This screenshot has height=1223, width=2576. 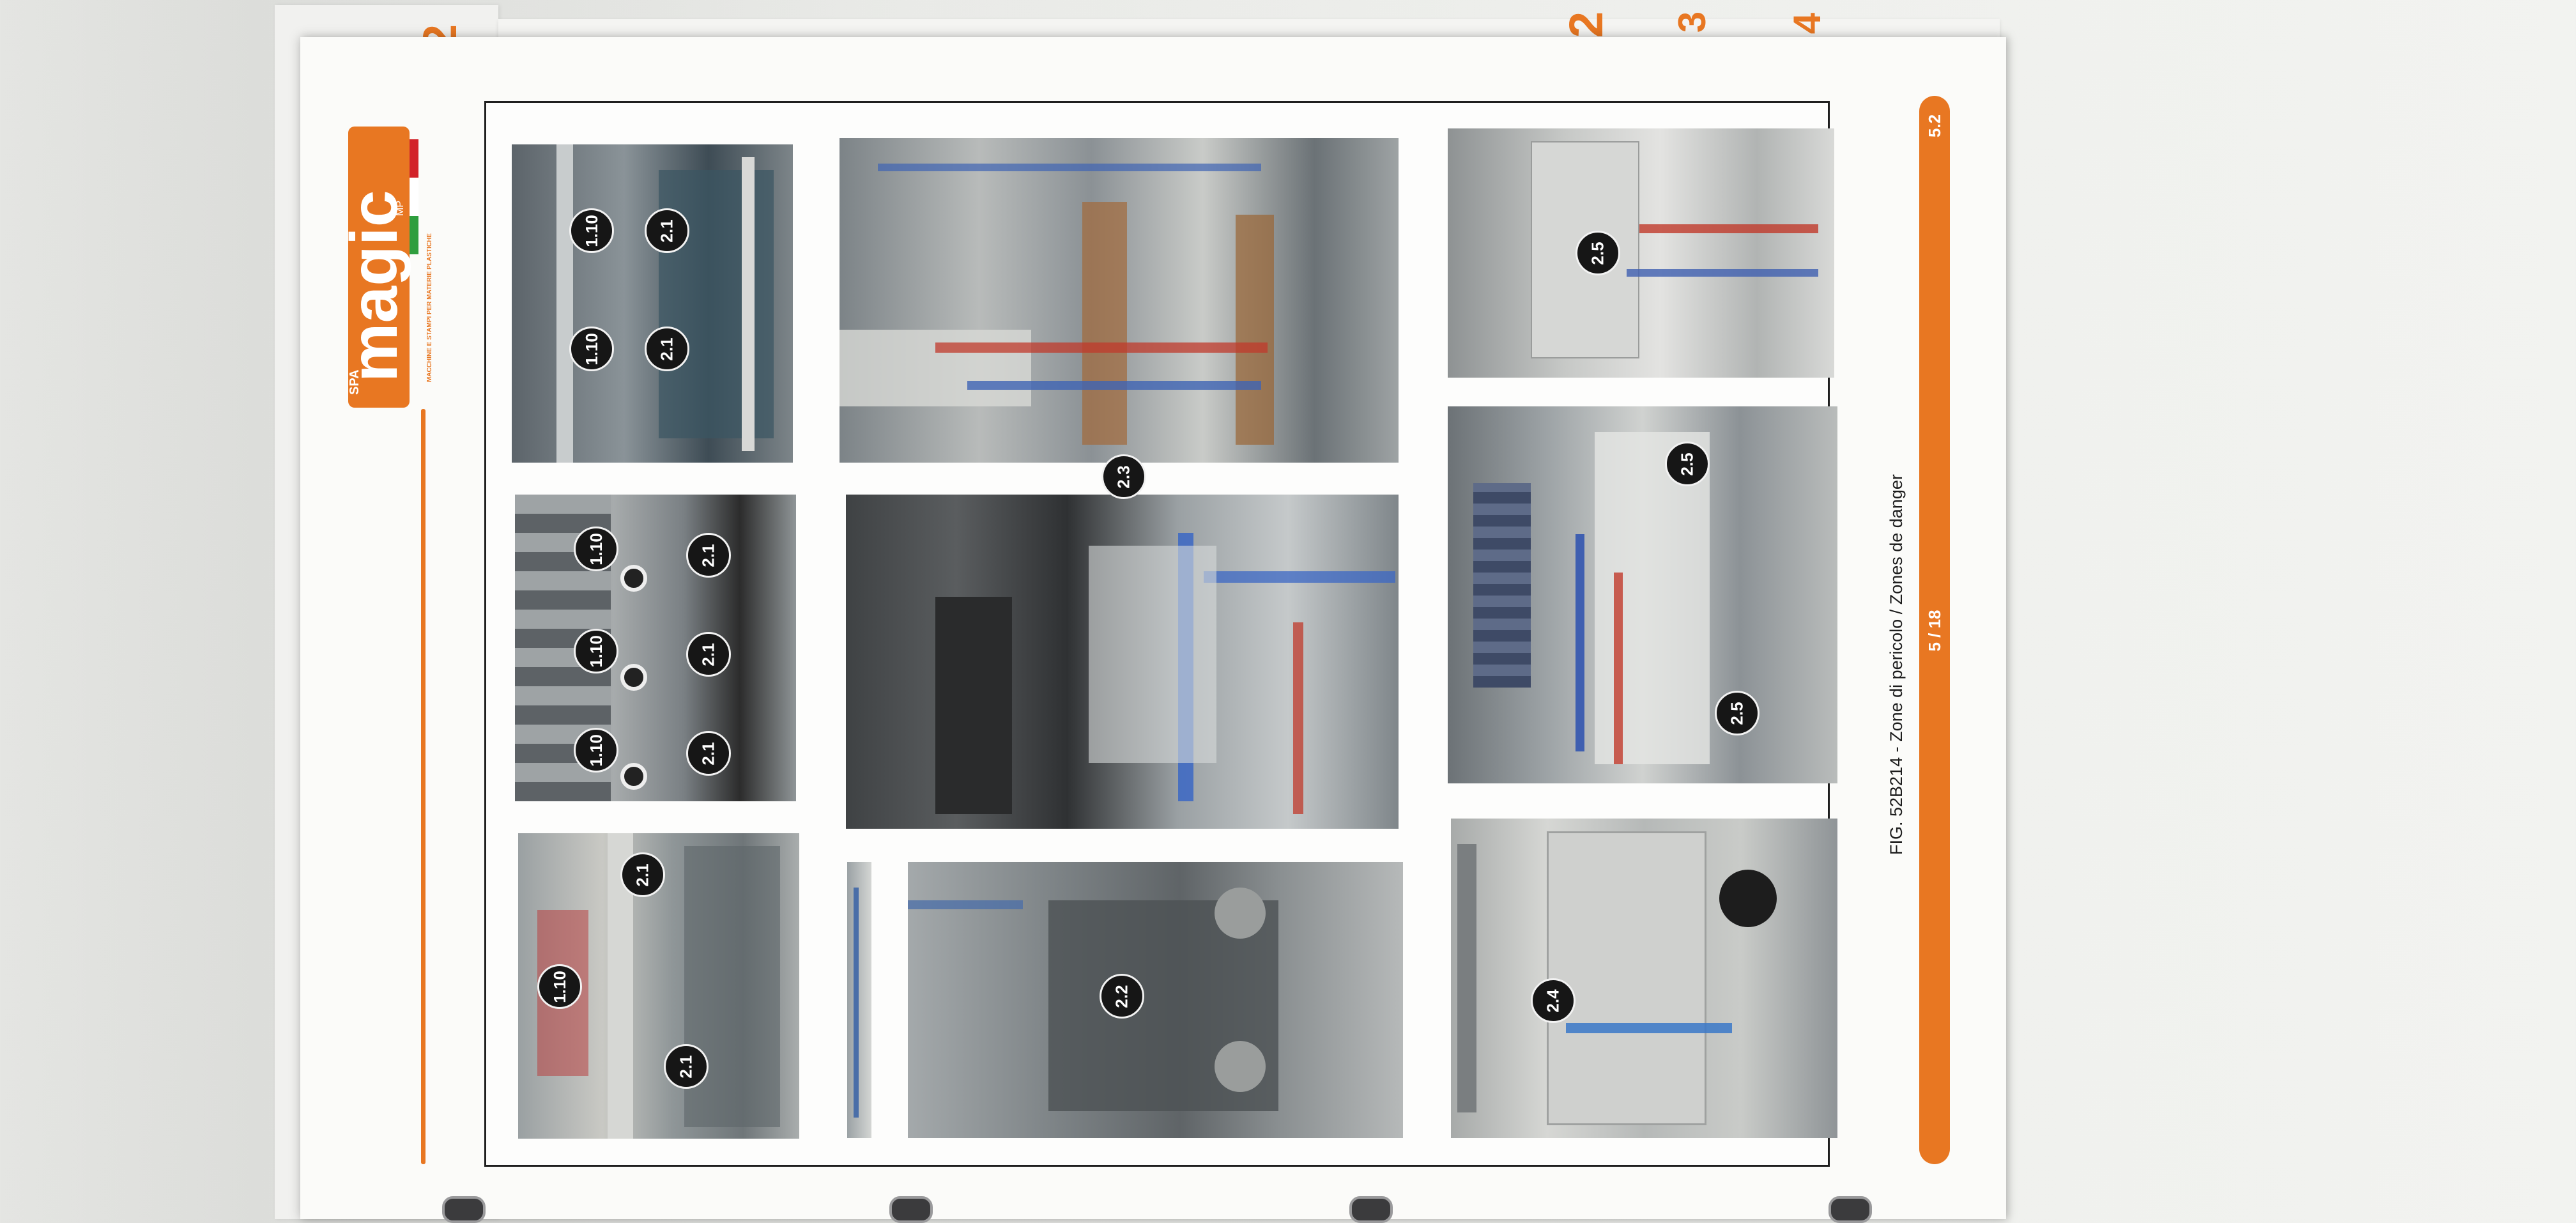 I want to click on section-number: 5.2, so click(x=1934, y=126).